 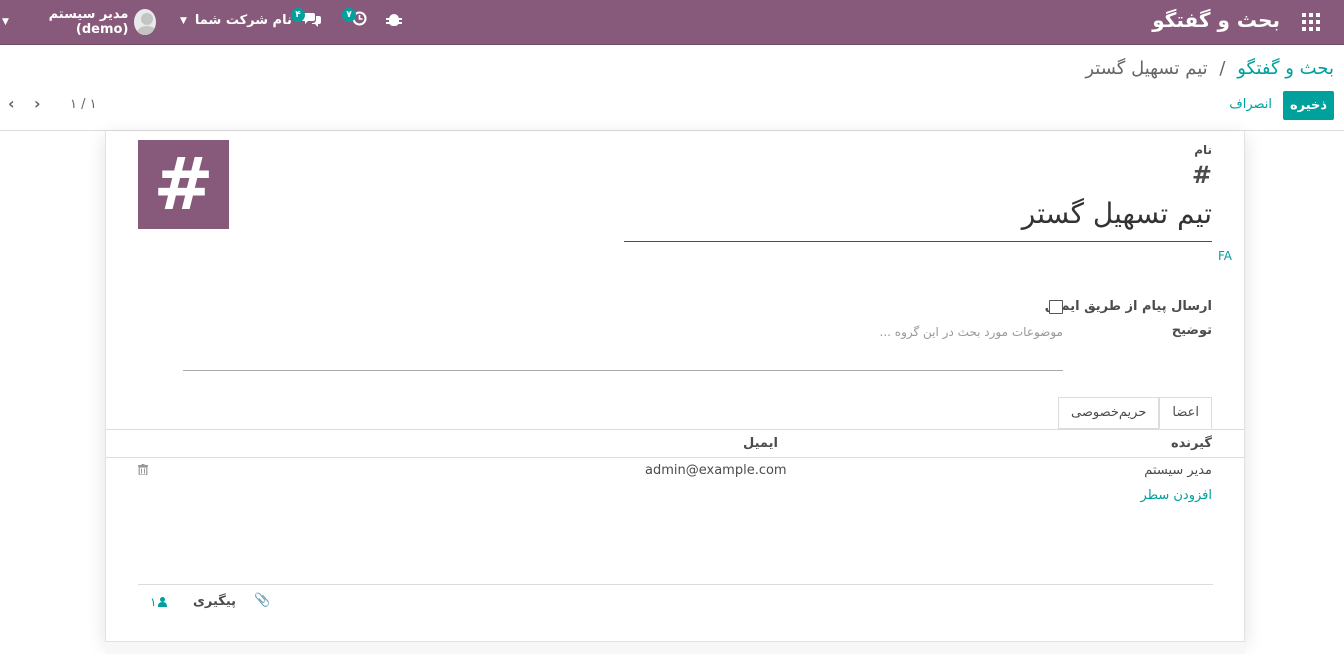 What do you see at coordinates (1209, 68) in the screenshot?
I see `breadcrumb: بحث و گفتگو / تیم تسهیل گستر` at bounding box center [1209, 68].